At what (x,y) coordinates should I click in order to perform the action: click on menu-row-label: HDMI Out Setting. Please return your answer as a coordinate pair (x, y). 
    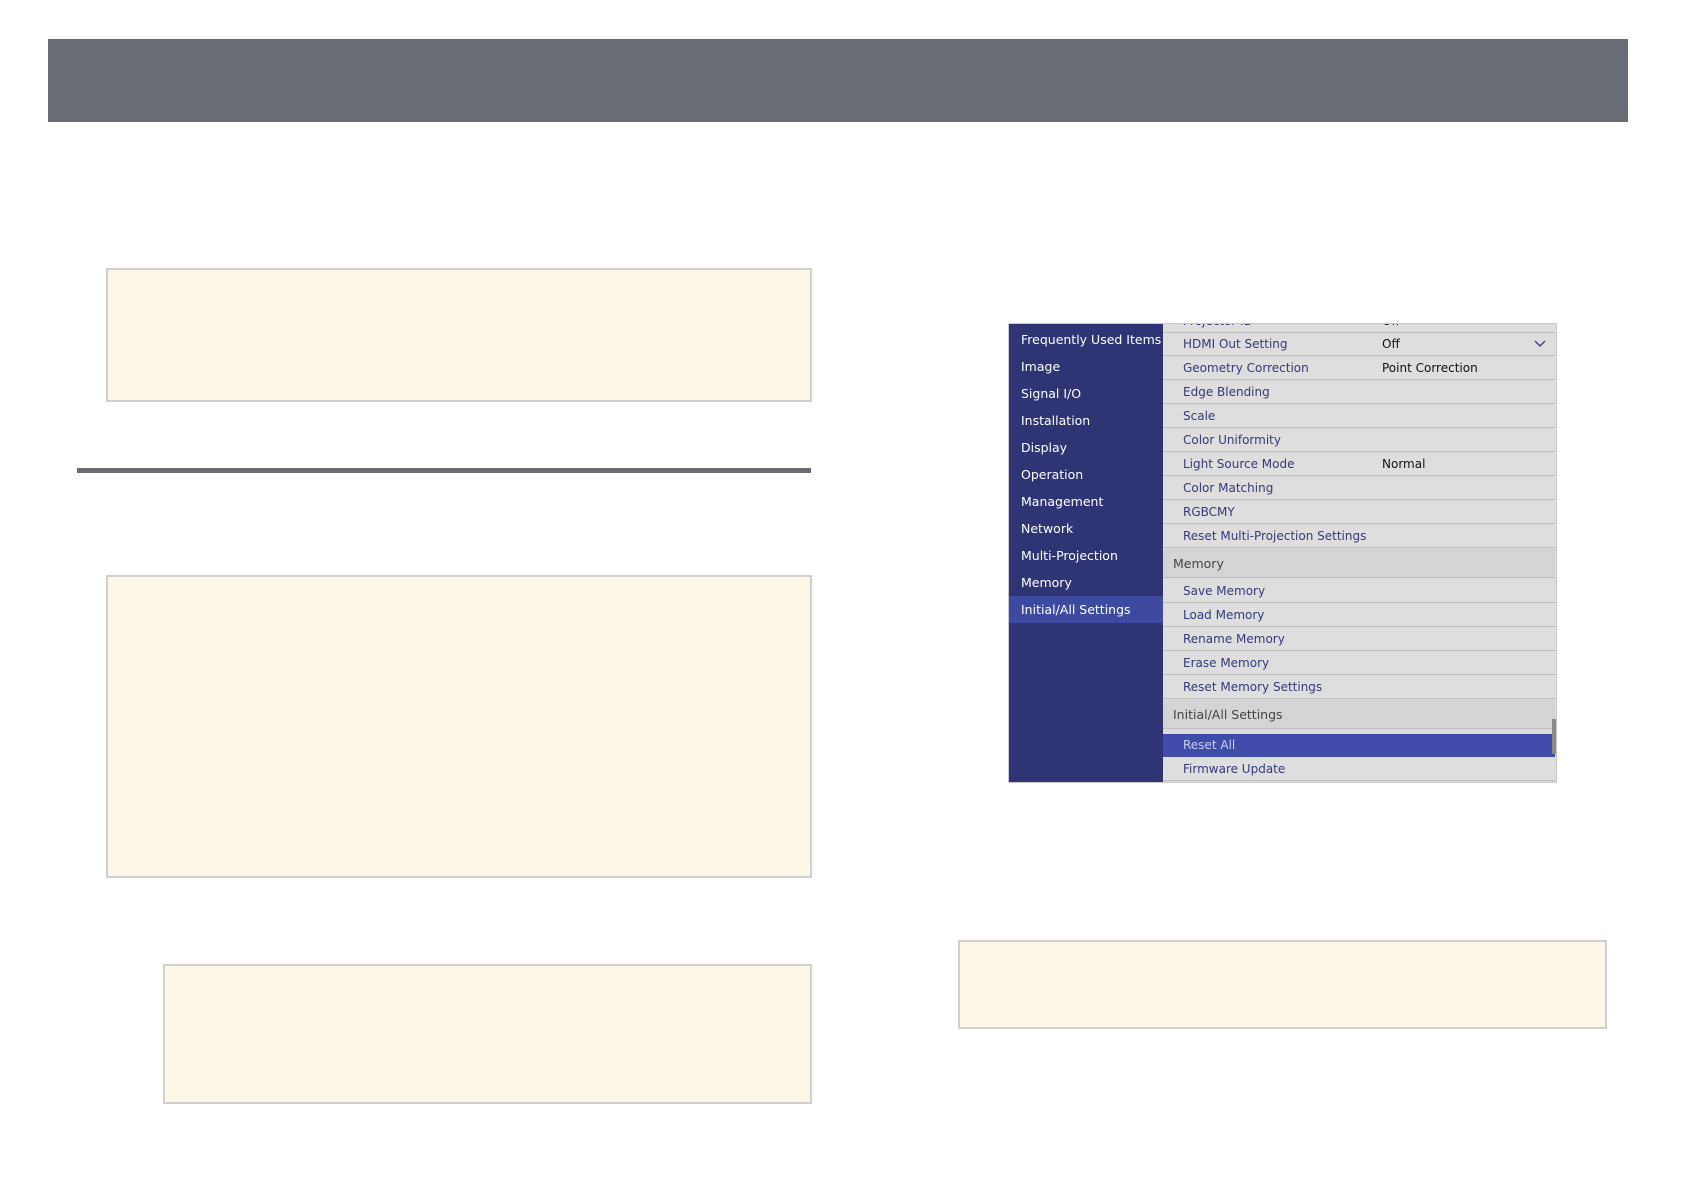
    Looking at the image, I should click on (1235, 344).